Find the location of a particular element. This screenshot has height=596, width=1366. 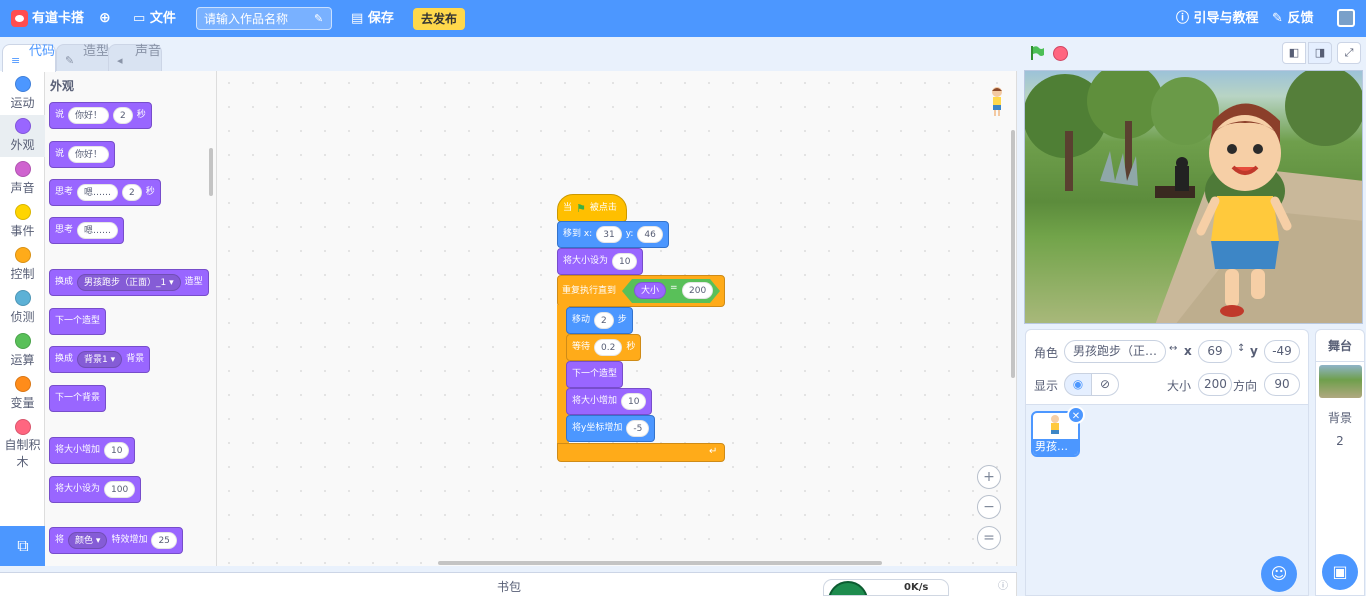

show-hidden-button: ⊘ is located at coordinates (1105, 384).